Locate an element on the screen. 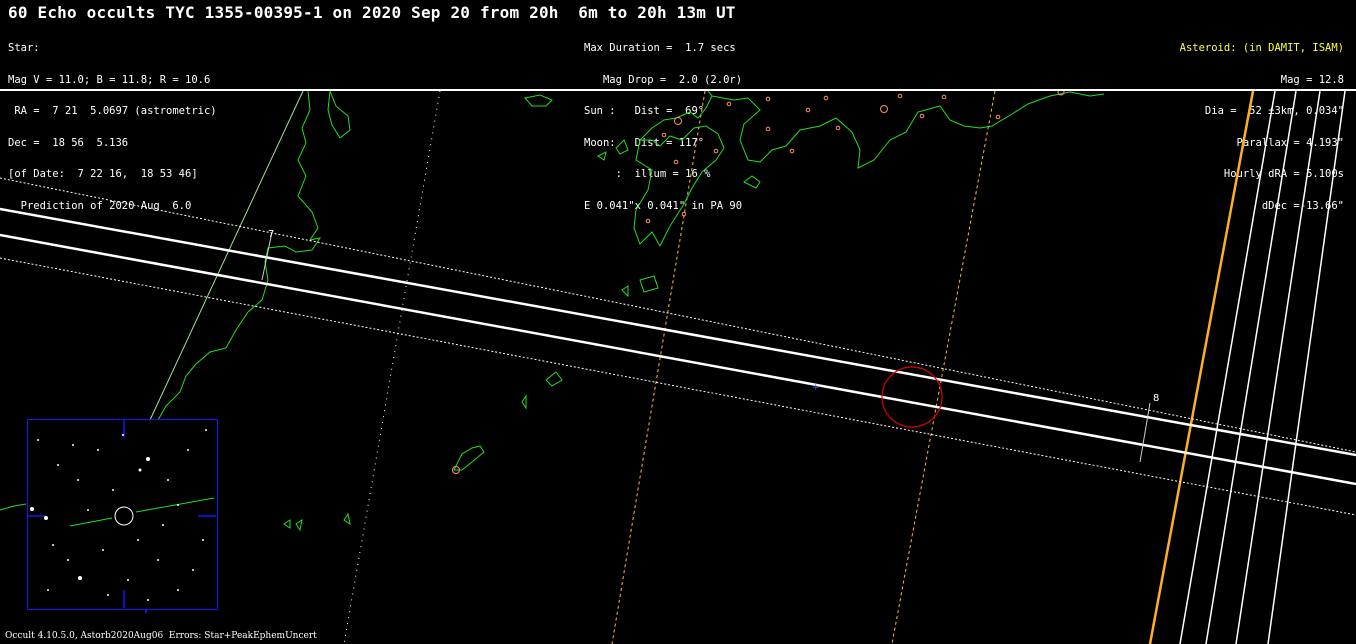 This screenshot has width=1356, height=644. asteroid-line: Mag = 12.8 is located at coordinates (1312, 79).